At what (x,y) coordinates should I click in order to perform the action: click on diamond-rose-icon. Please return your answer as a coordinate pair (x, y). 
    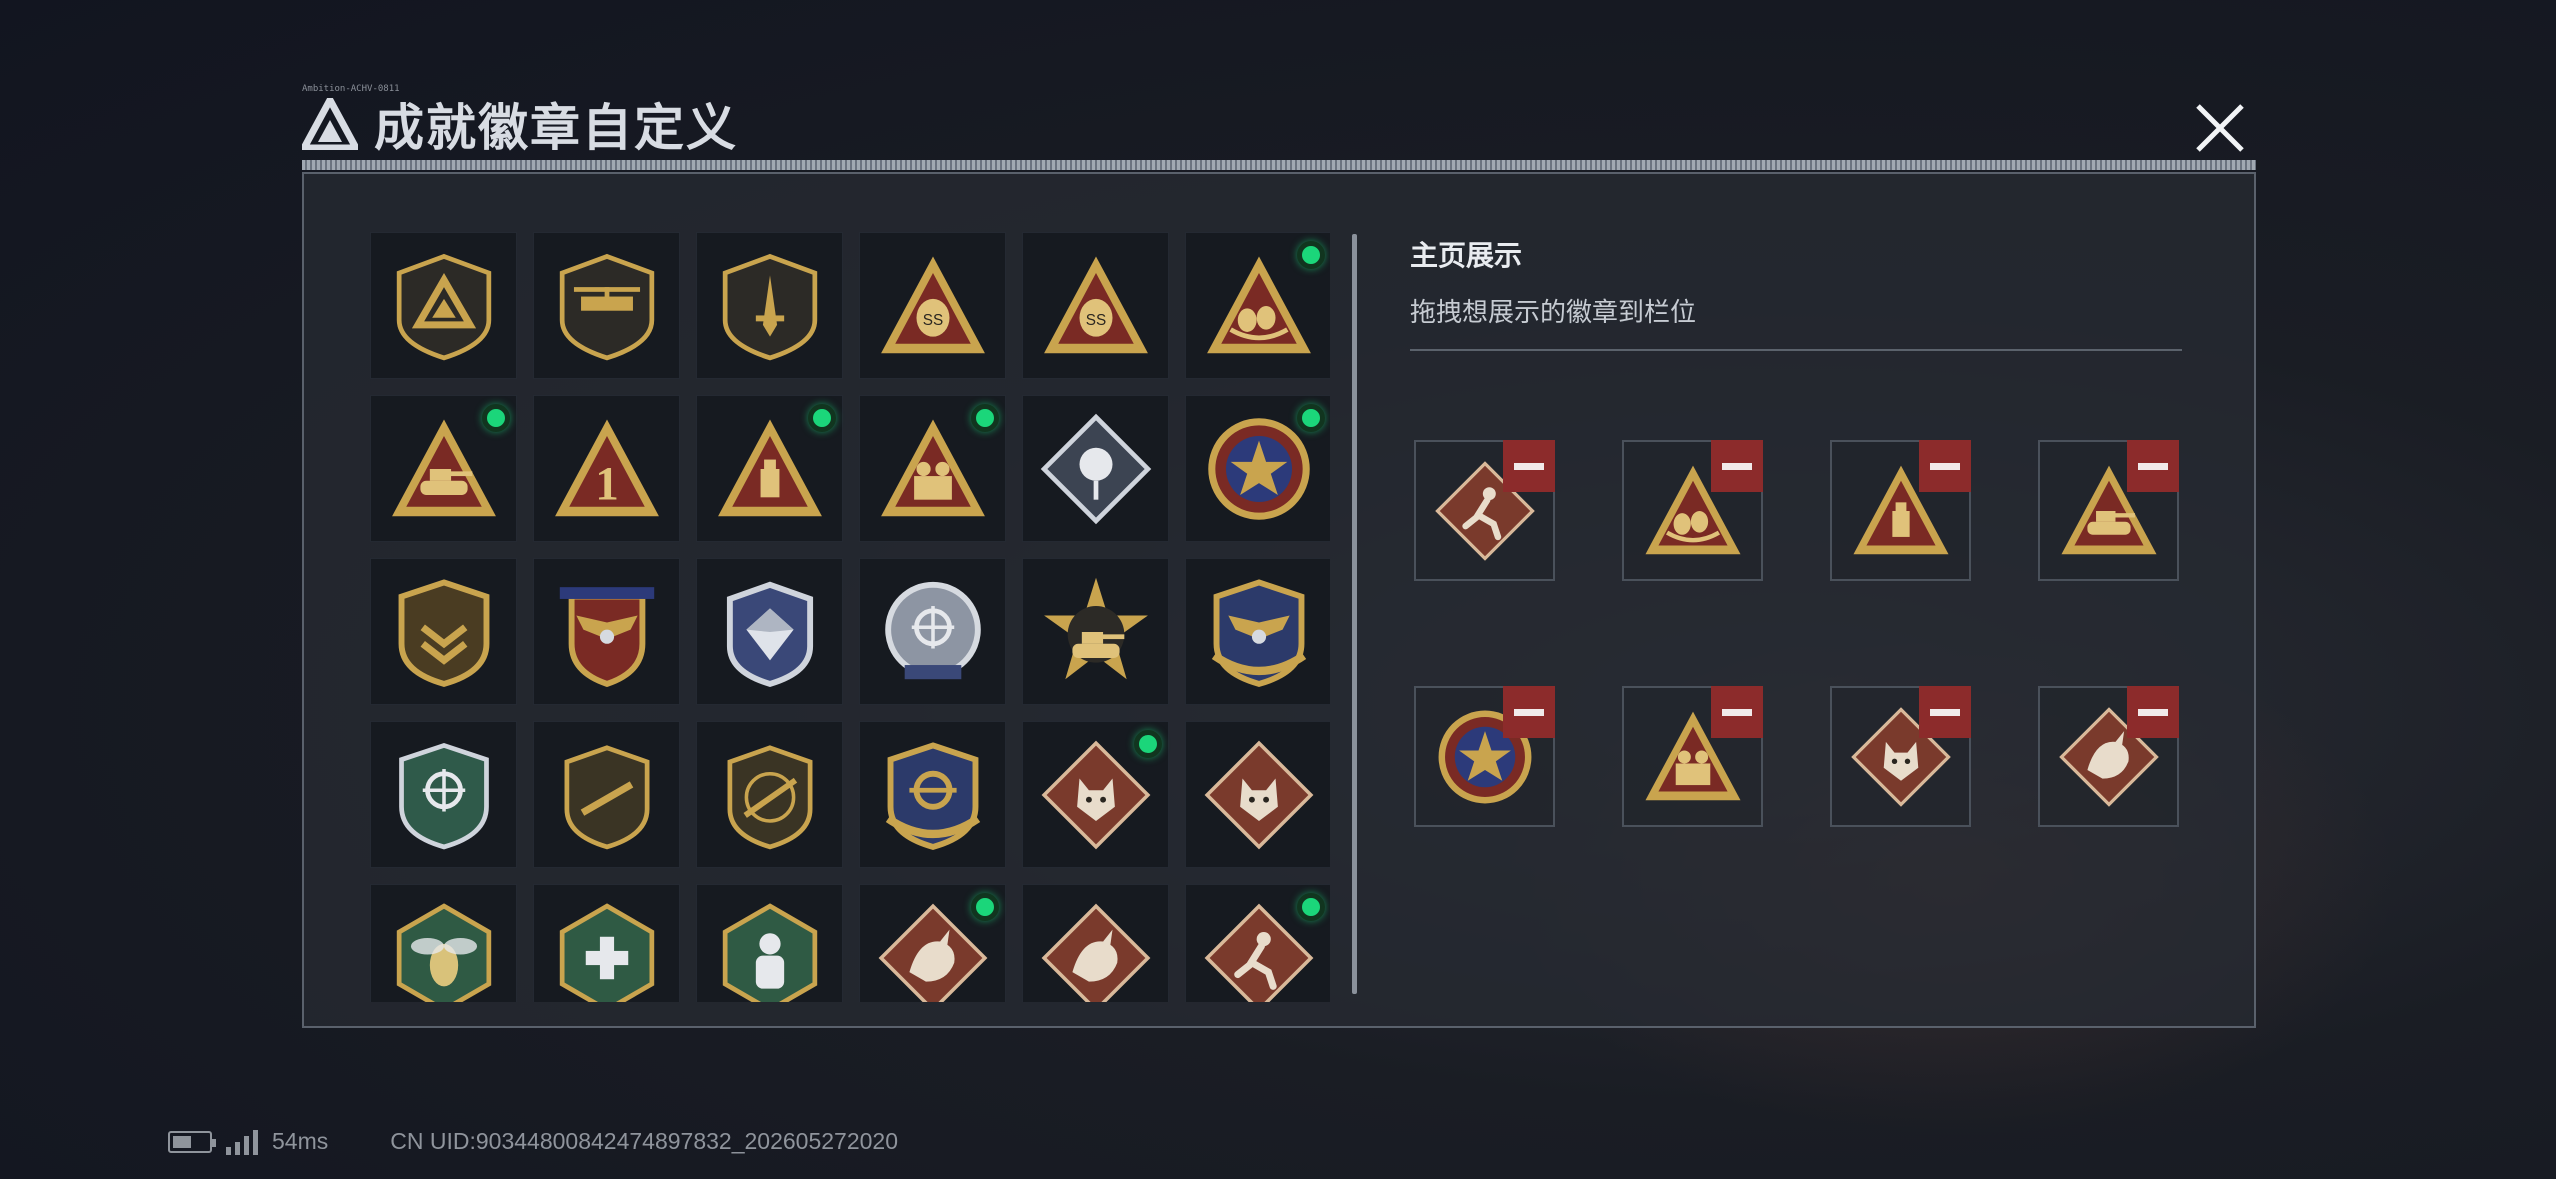
    Looking at the image, I should click on (1095, 468).